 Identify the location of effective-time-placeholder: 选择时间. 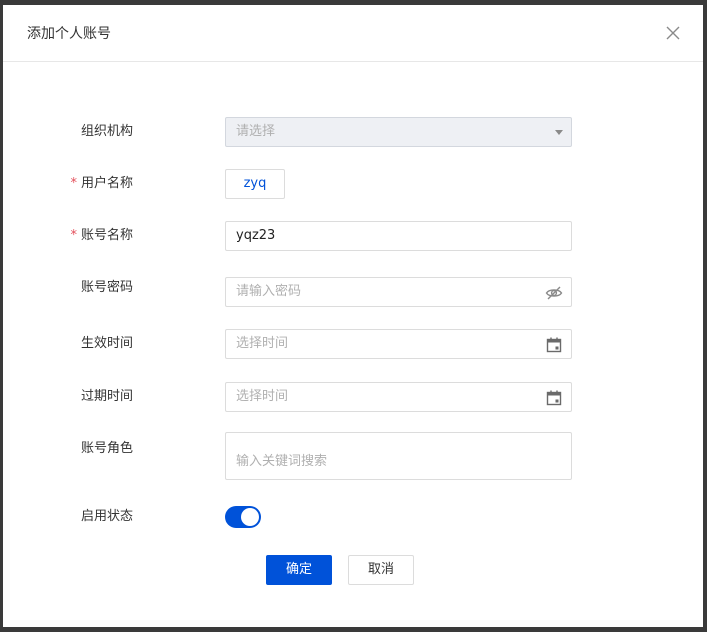
(262, 343).